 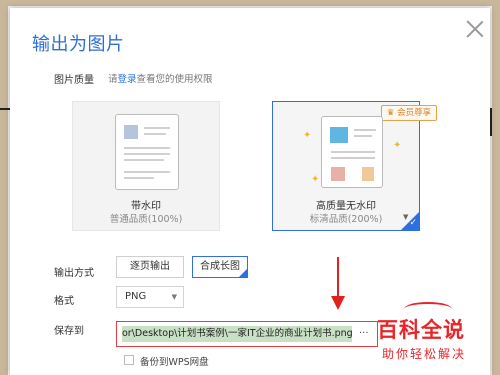 What do you see at coordinates (421, 330) in the screenshot?
I see `watermark-main: 百科全说` at bounding box center [421, 330].